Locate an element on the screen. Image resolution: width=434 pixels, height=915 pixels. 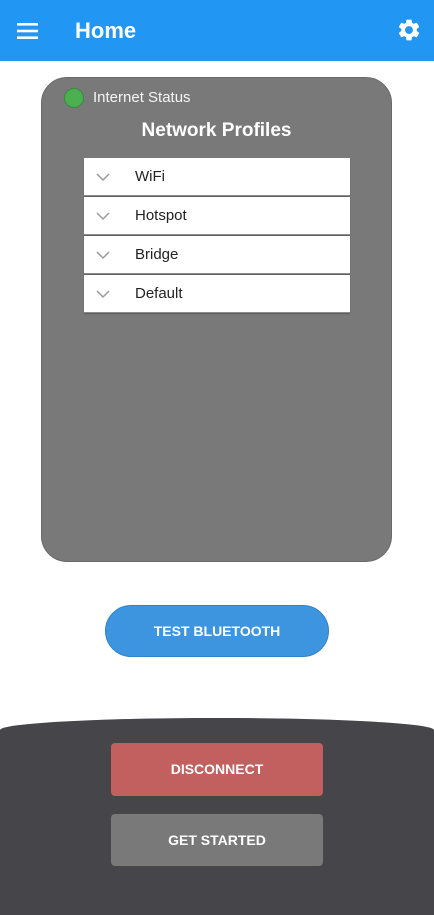
page-title: Home is located at coordinates (106, 30).